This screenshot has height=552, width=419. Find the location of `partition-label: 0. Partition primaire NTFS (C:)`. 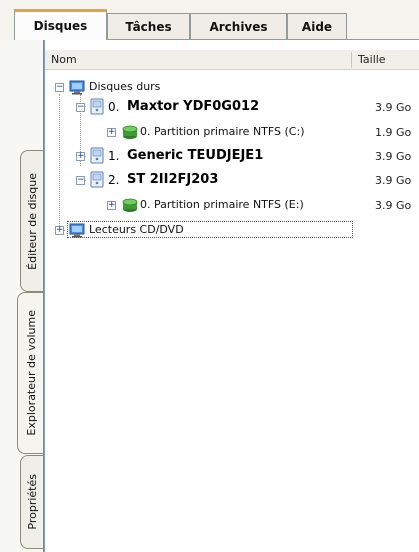

partition-label: 0. Partition primaire NTFS (C:) is located at coordinates (222, 131).